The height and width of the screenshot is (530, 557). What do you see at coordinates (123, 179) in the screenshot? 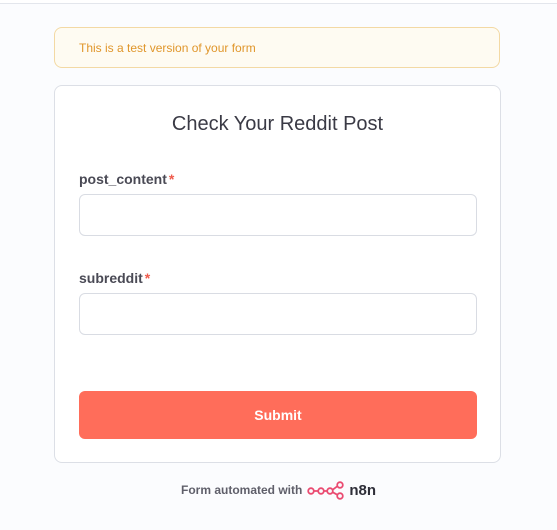
I see `post-content-label-text: post_content` at bounding box center [123, 179].